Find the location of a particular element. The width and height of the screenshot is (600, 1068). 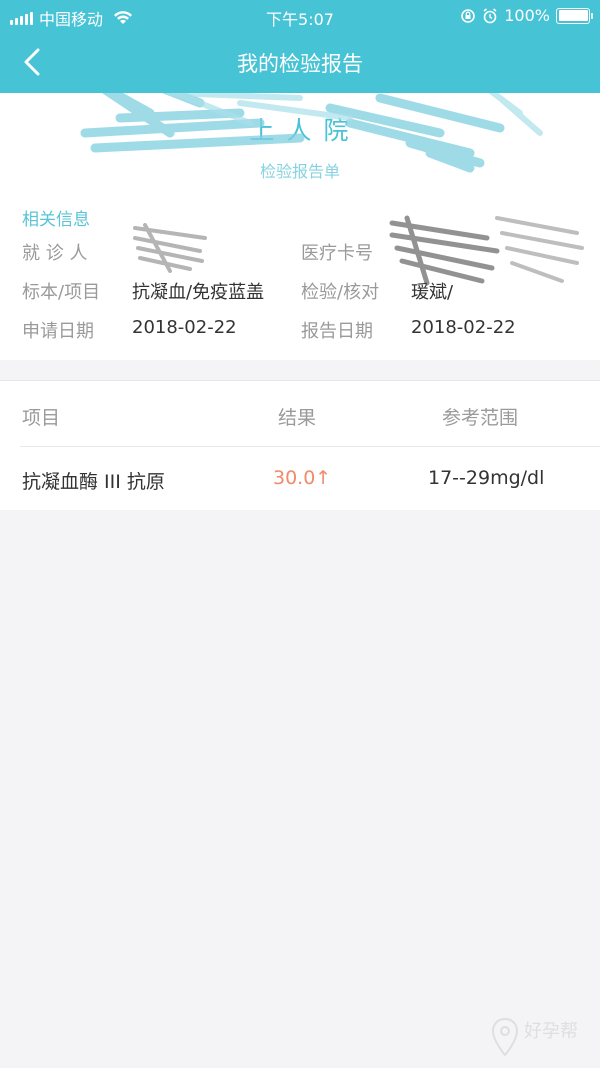

status-right: 100% is located at coordinates (526, 15).